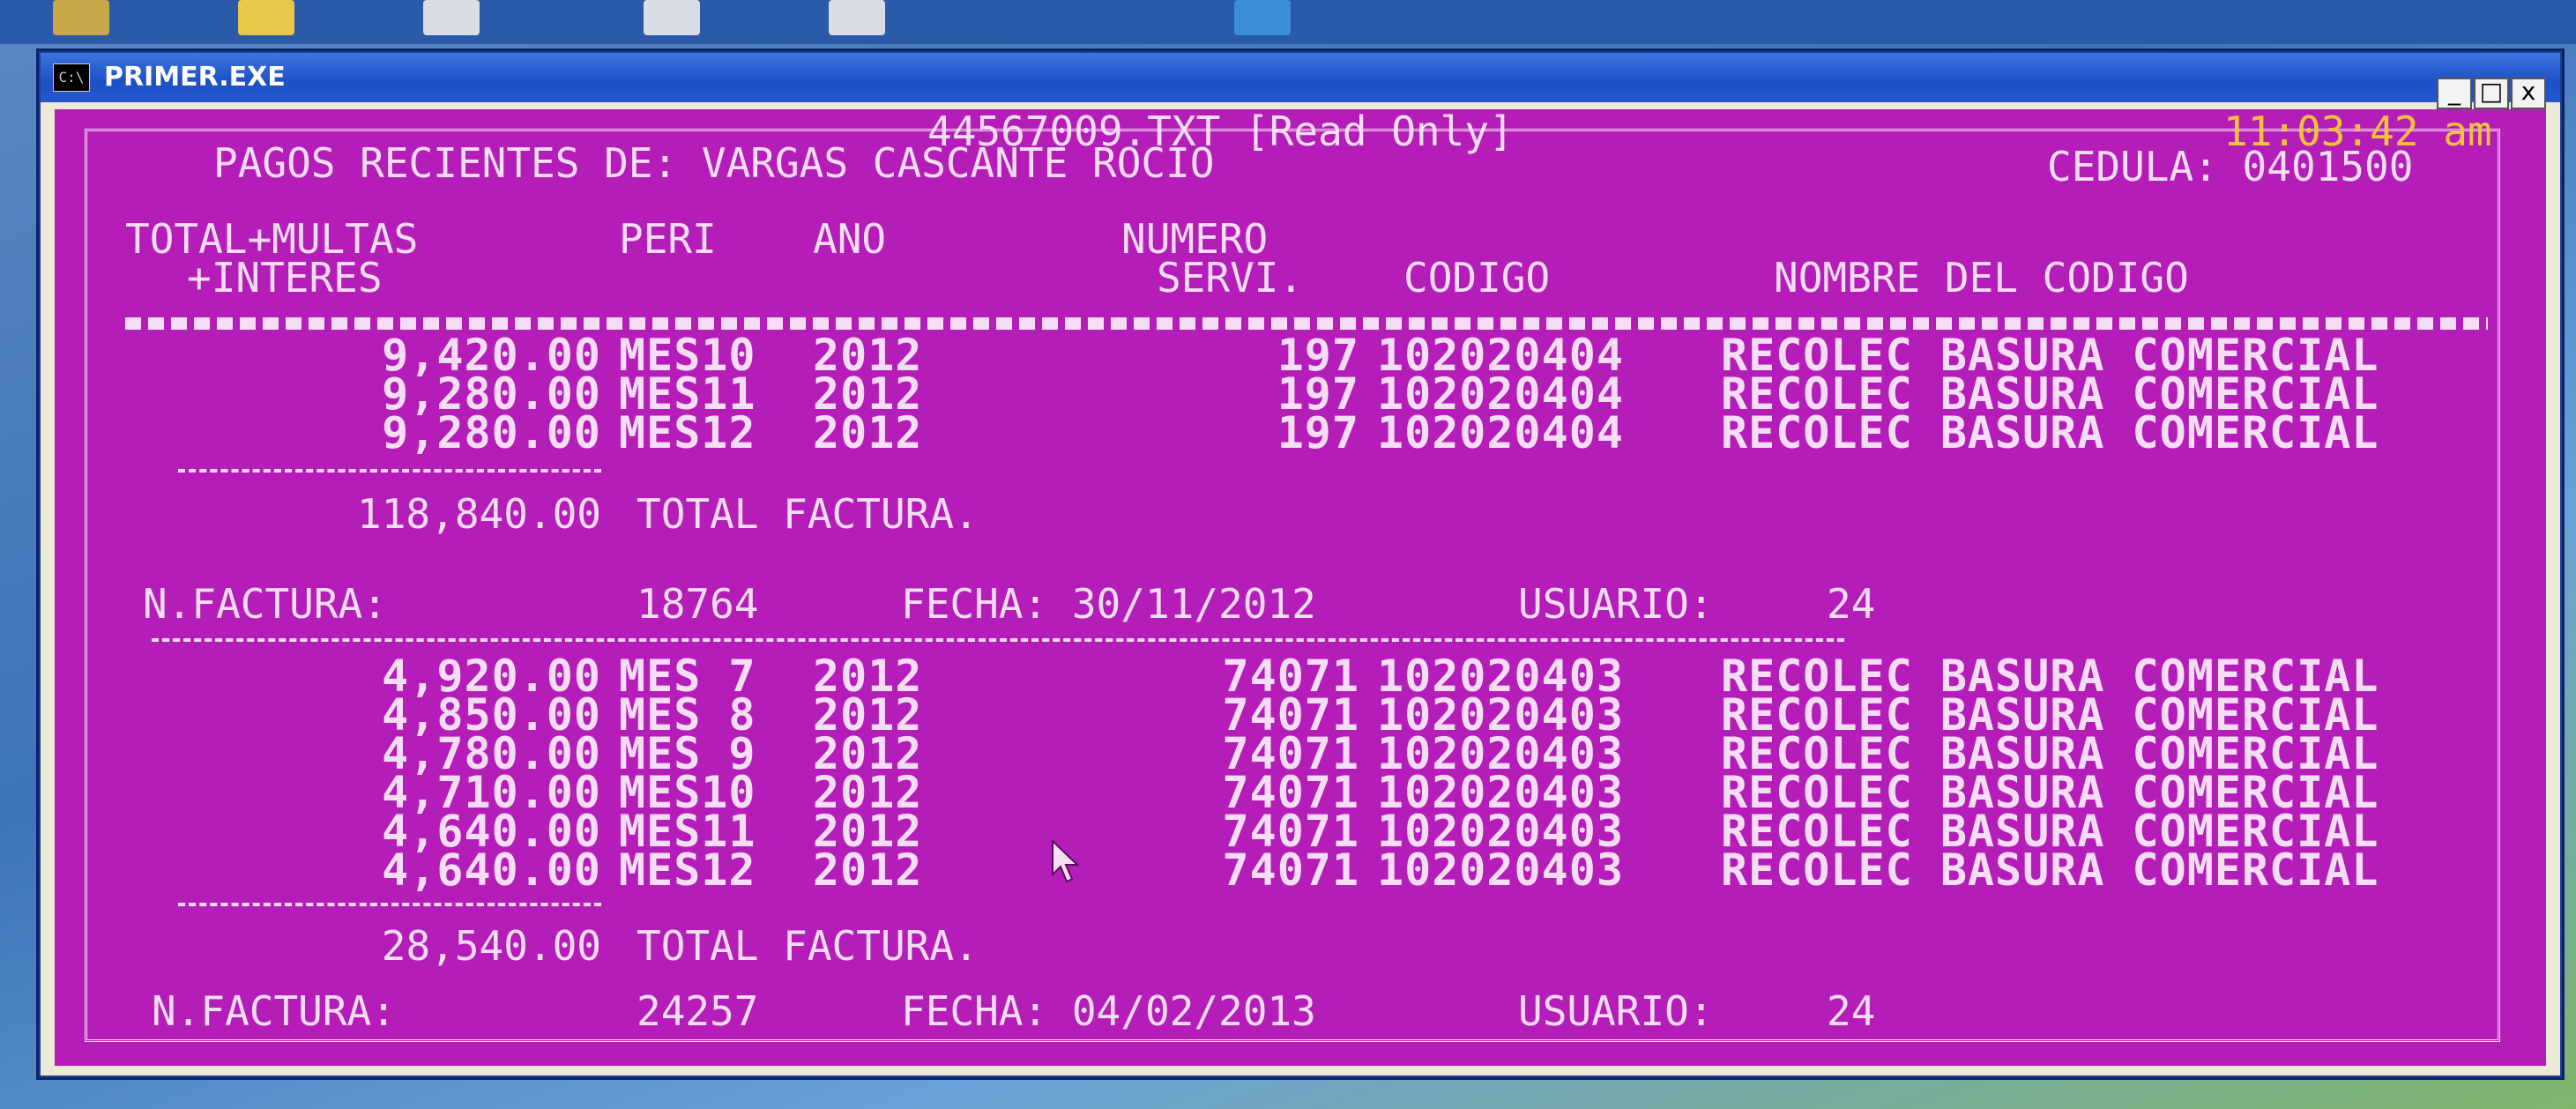 The image size is (2576, 1109). What do you see at coordinates (998, 640) in the screenshot?
I see `invoice-separator` at bounding box center [998, 640].